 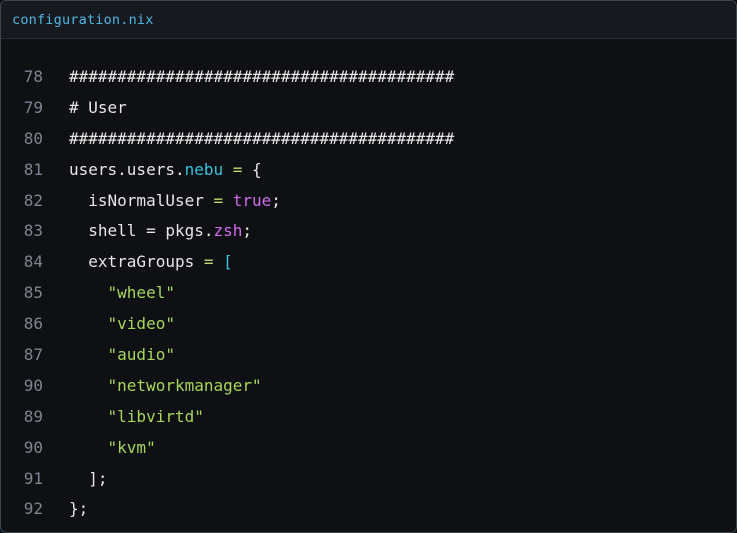 I want to click on line-number: 80, so click(x=33, y=138).